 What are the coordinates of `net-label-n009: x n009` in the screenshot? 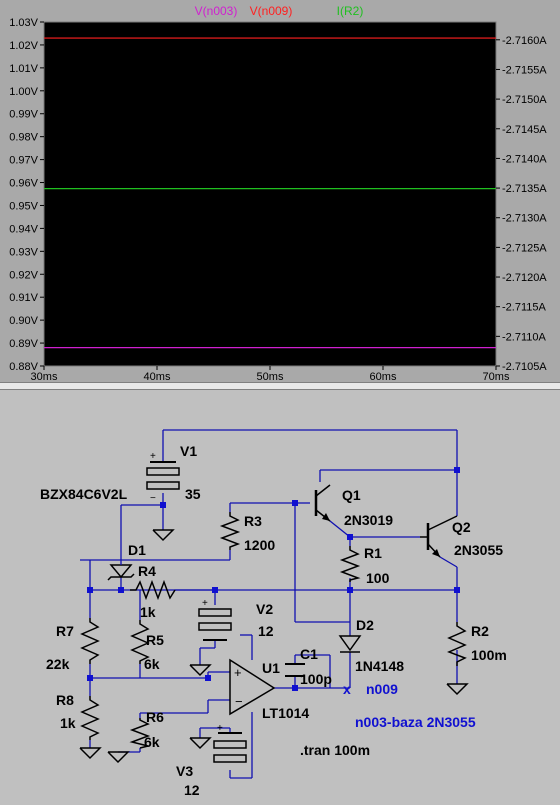 It's located at (370, 689).